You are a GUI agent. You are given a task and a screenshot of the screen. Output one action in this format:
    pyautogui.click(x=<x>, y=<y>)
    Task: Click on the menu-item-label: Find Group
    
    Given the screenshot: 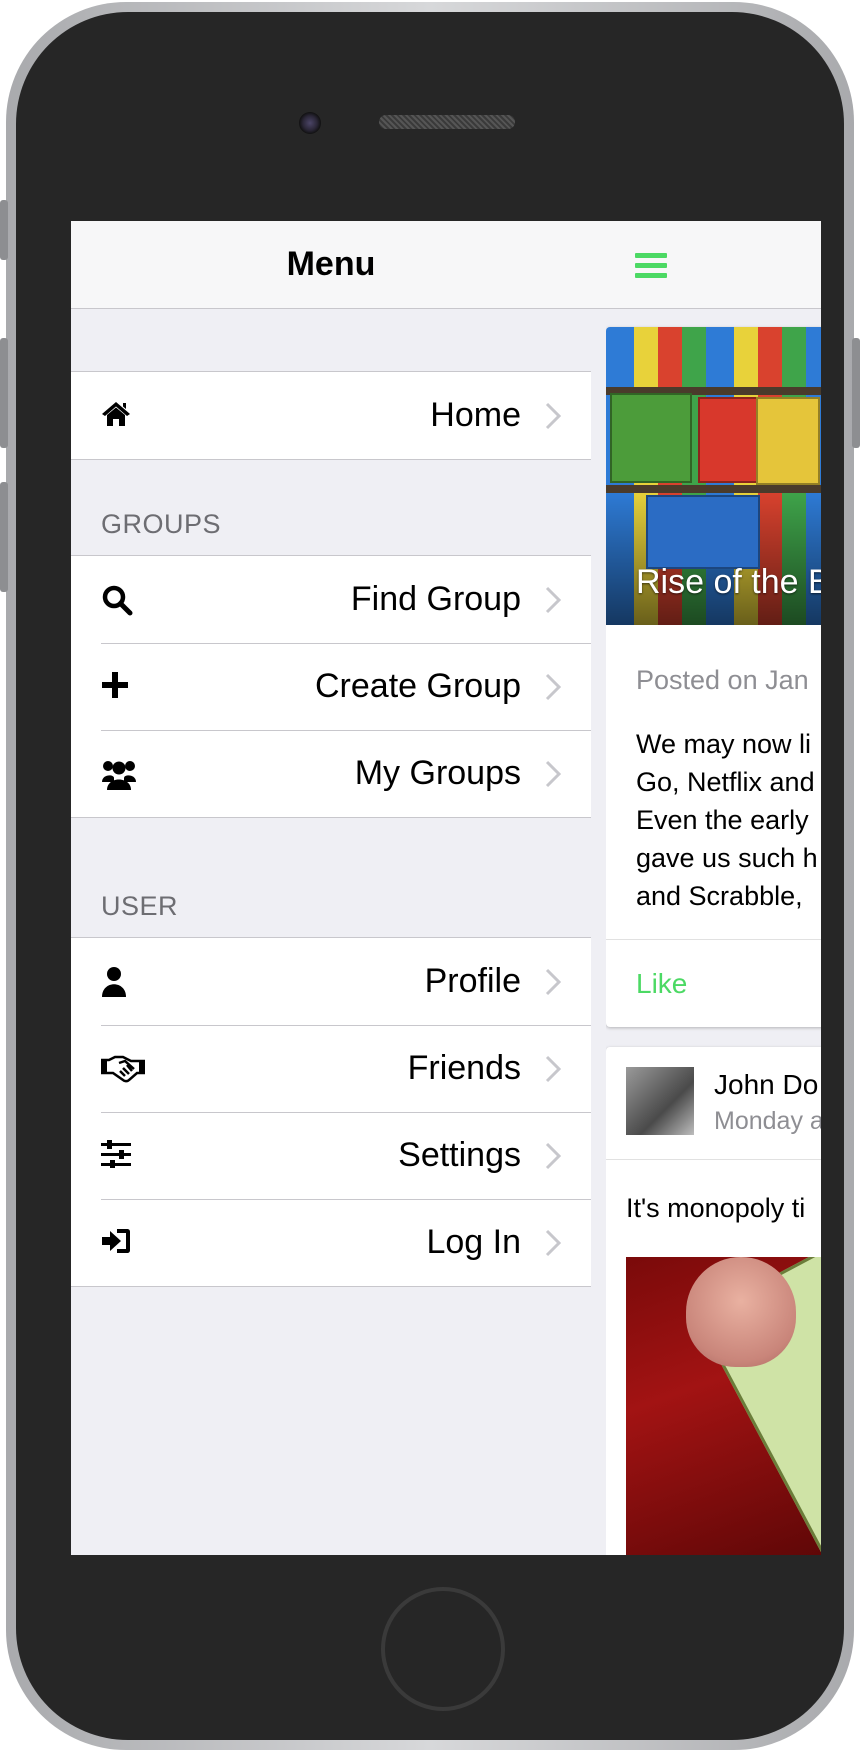 What is the action you would take?
    pyautogui.click(x=435, y=599)
    